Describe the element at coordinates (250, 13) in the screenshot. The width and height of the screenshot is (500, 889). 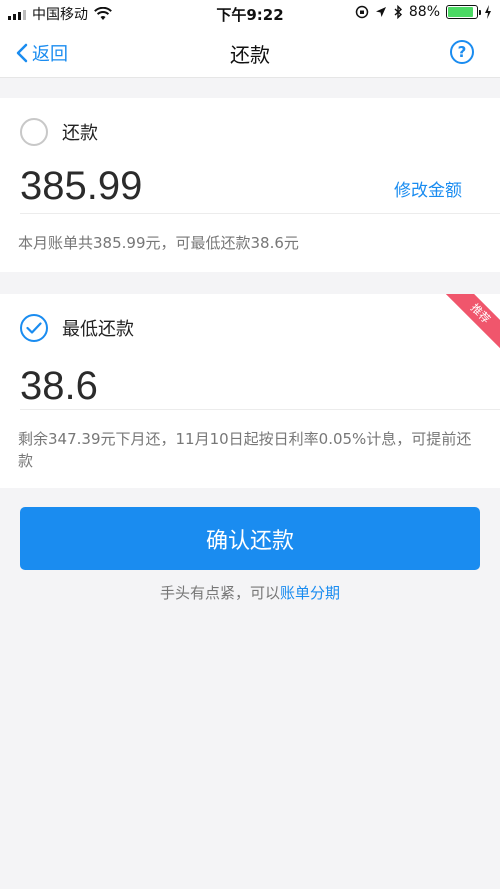
I see `status-bar: 中国移动 下午9:22 88%` at that location.